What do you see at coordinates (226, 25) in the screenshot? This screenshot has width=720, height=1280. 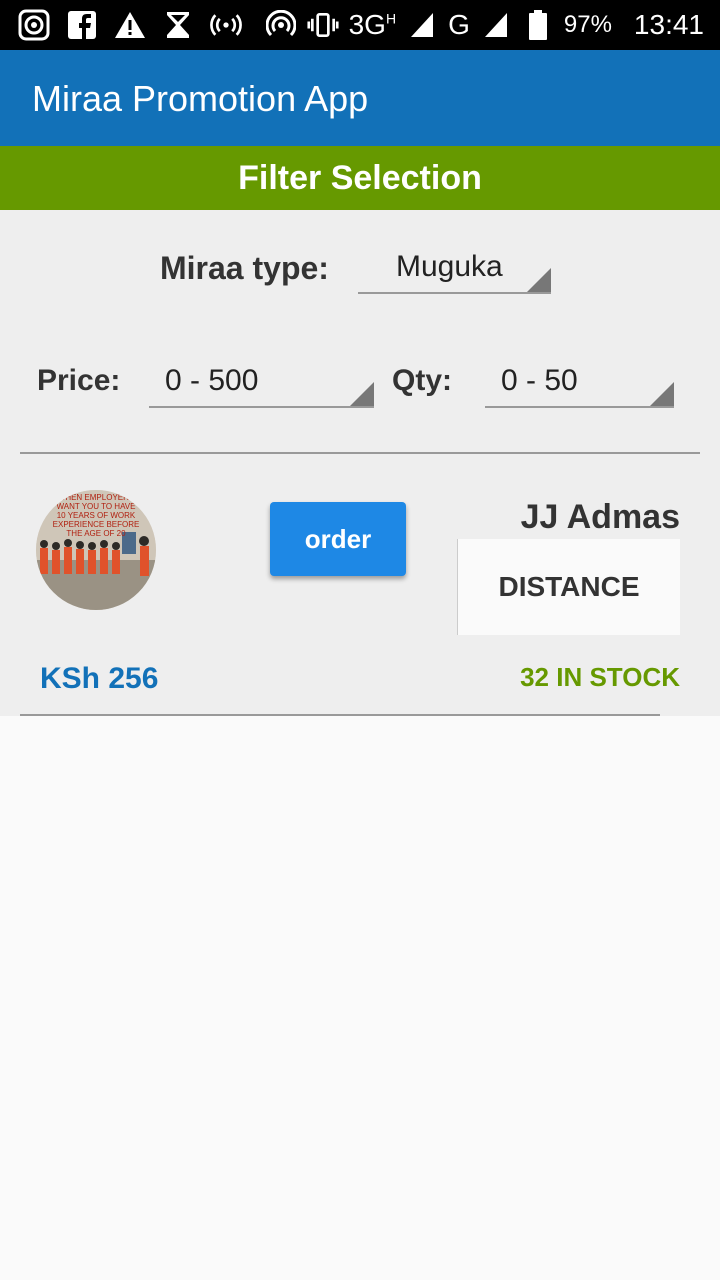 I see `broadcast-icon` at bounding box center [226, 25].